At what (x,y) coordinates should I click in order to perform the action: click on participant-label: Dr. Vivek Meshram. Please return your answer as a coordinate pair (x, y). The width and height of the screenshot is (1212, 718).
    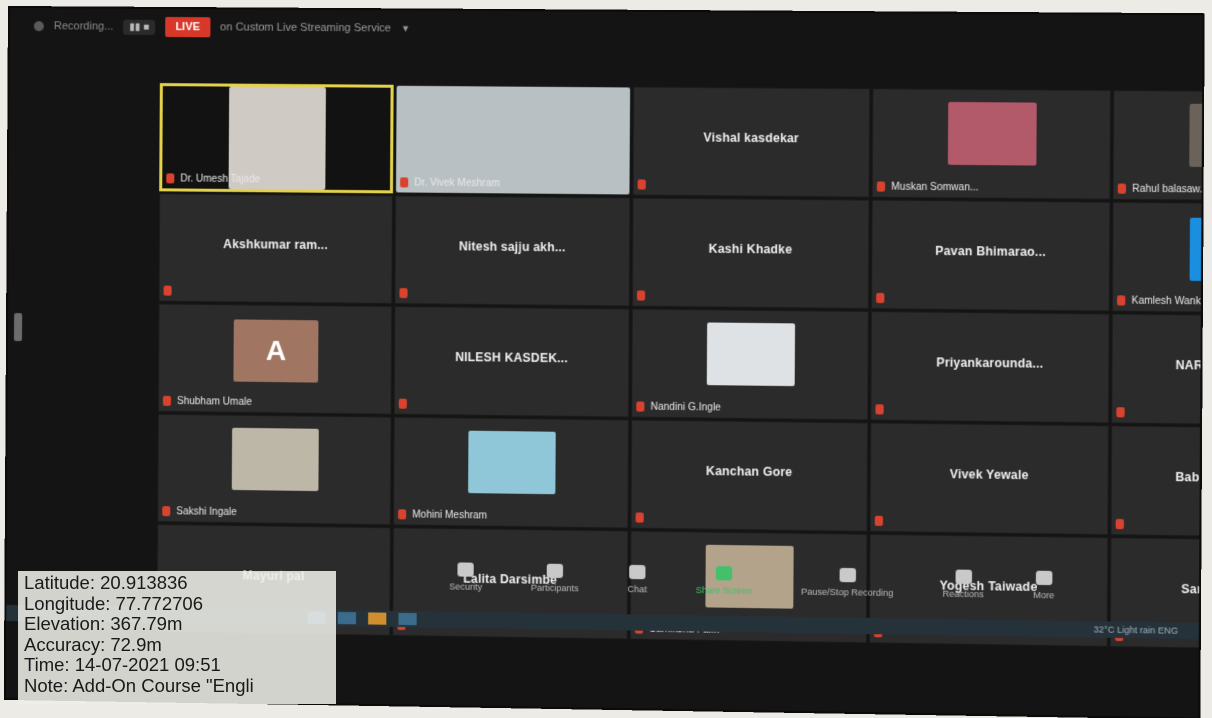
    Looking at the image, I should click on (457, 183).